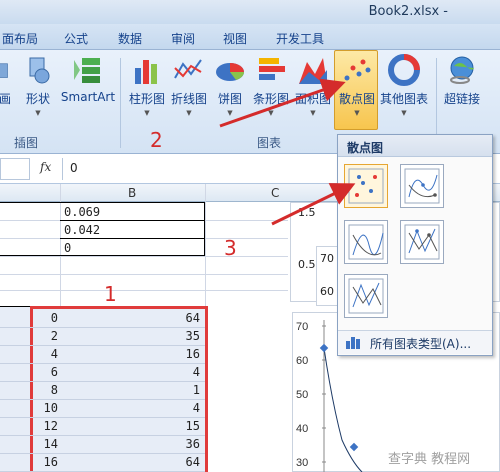  What do you see at coordinates (357, 85) in the screenshot?
I see `scatter-chart-button: 散点图 ▼` at bounding box center [357, 85].